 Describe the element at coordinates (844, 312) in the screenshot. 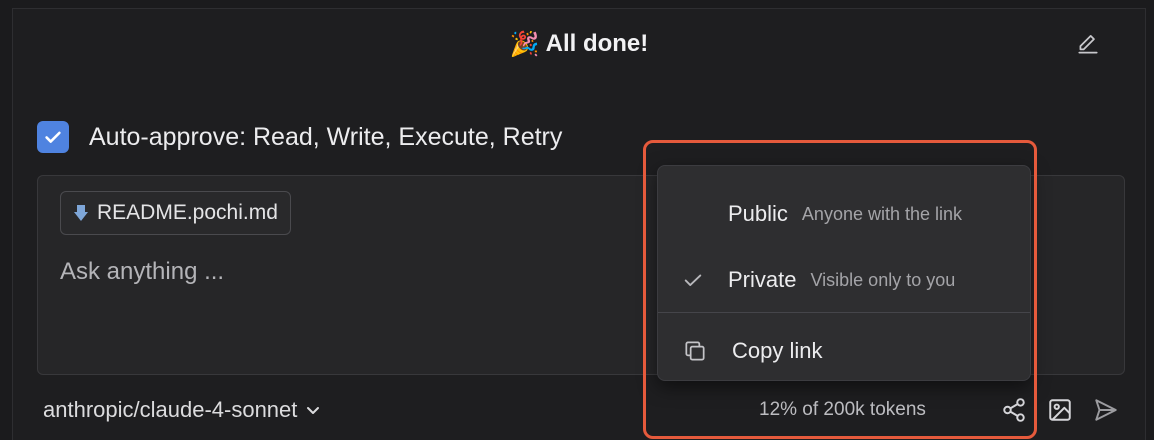

I see `menu-divider` at that location.